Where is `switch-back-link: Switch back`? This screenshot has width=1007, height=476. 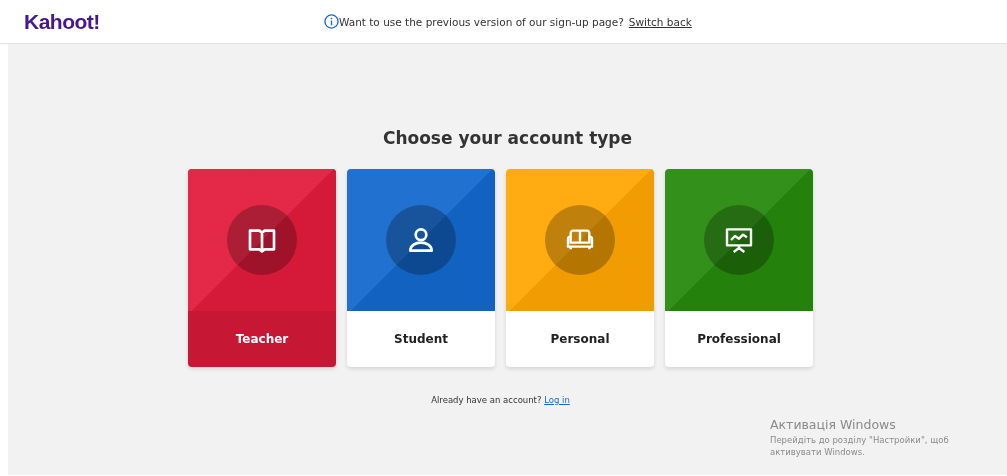 switch-back-link: Switch back is located at coordinates (660, 21).